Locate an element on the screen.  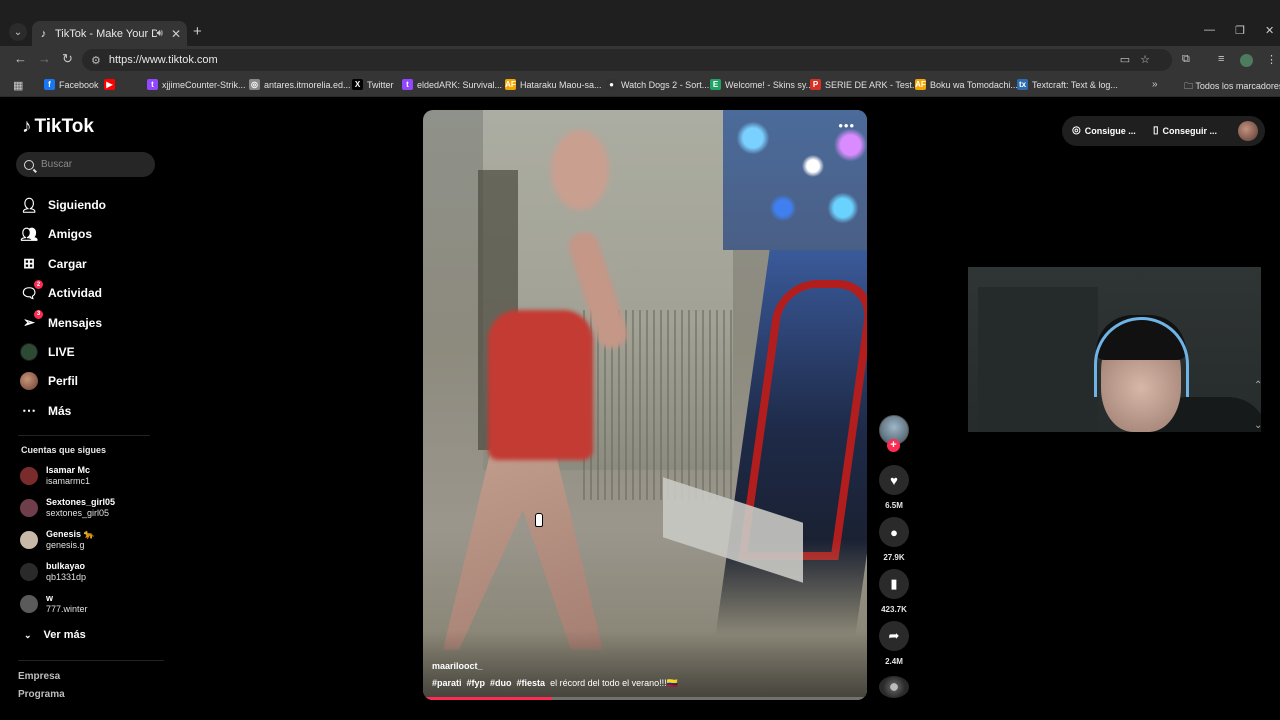
notification-badge: 2 is located at coordinates (38, 285).